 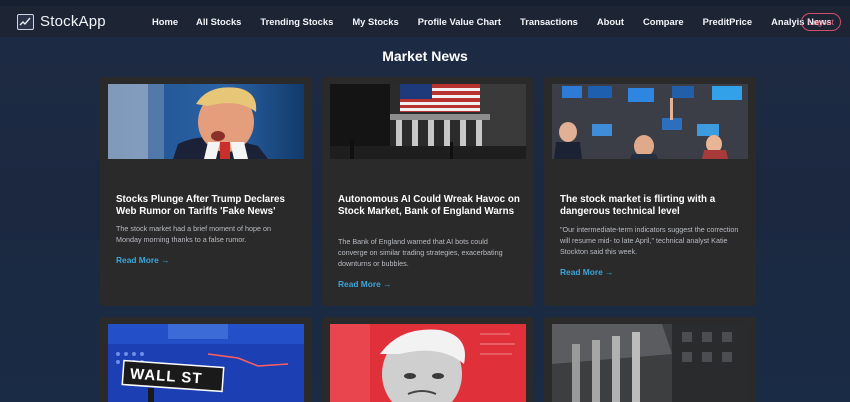 What do you see at coordinates (650, 363) in the screenshot?
I see `news-image-stock-exchange-building` at bounding box center [650, 363].